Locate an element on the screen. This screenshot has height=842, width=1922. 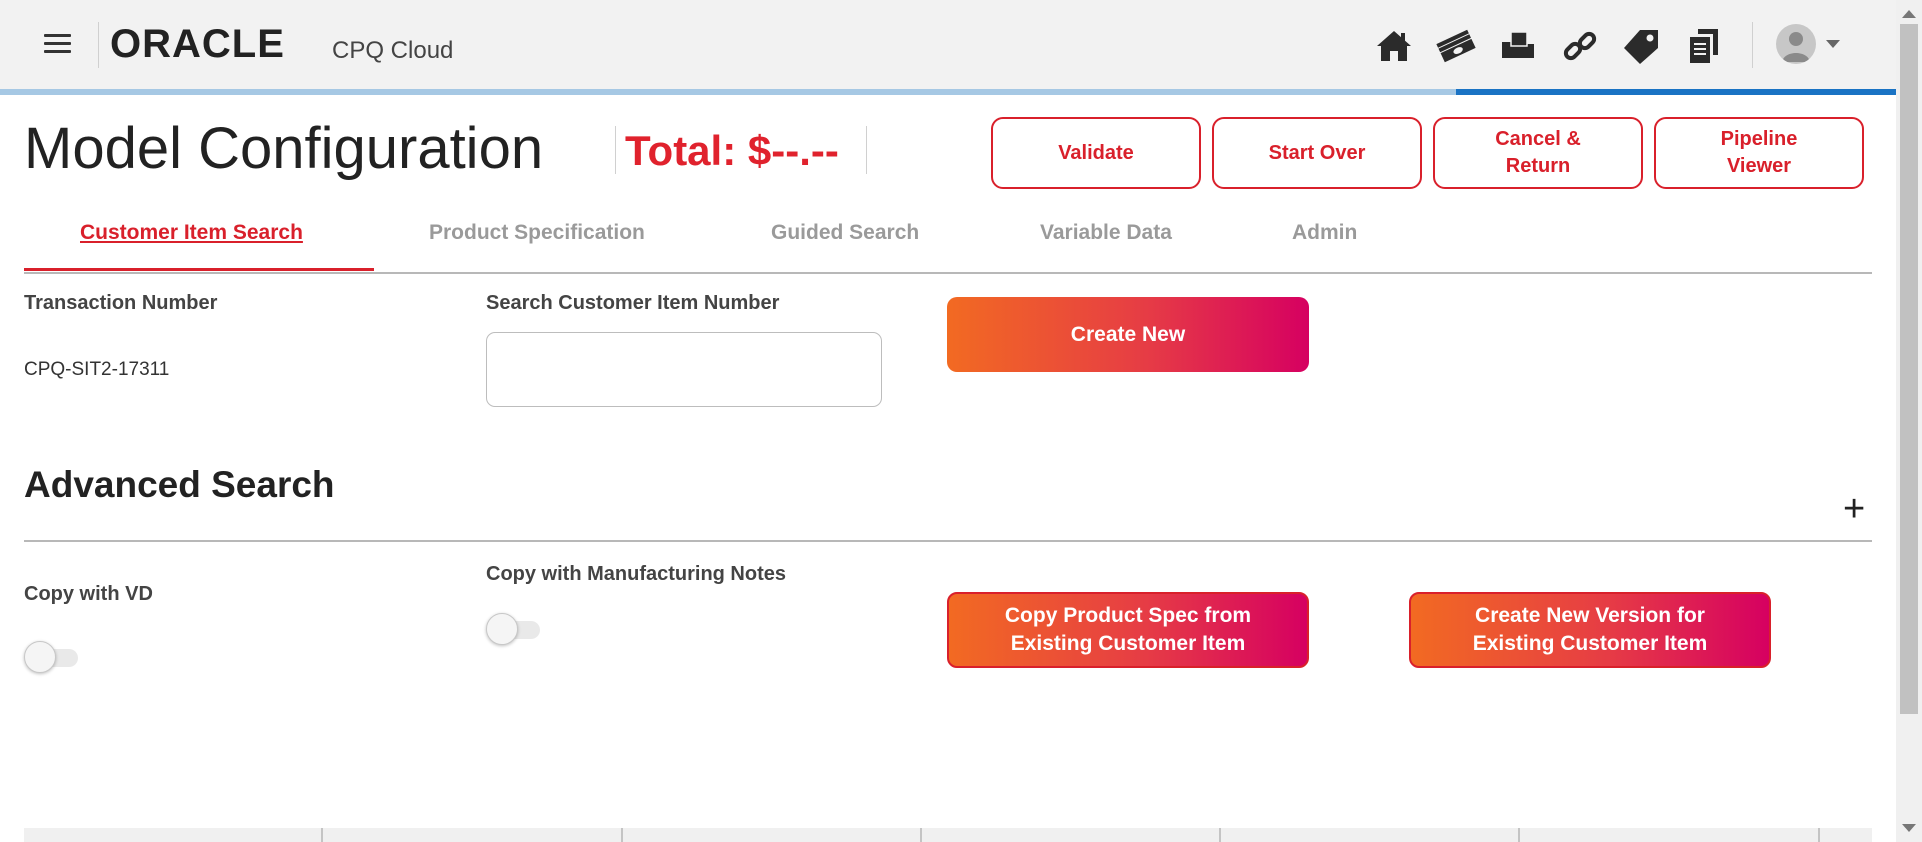
search-customer-item-input is located at coordinates (684, 369).